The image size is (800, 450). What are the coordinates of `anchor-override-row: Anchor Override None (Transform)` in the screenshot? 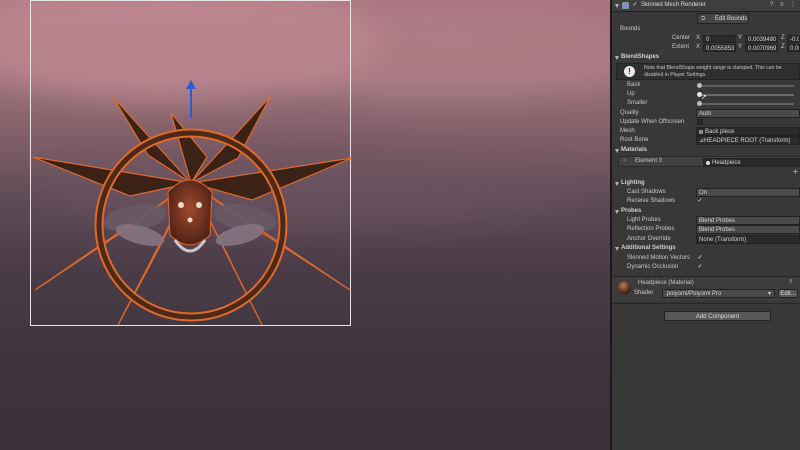 It's located at (706, 239).